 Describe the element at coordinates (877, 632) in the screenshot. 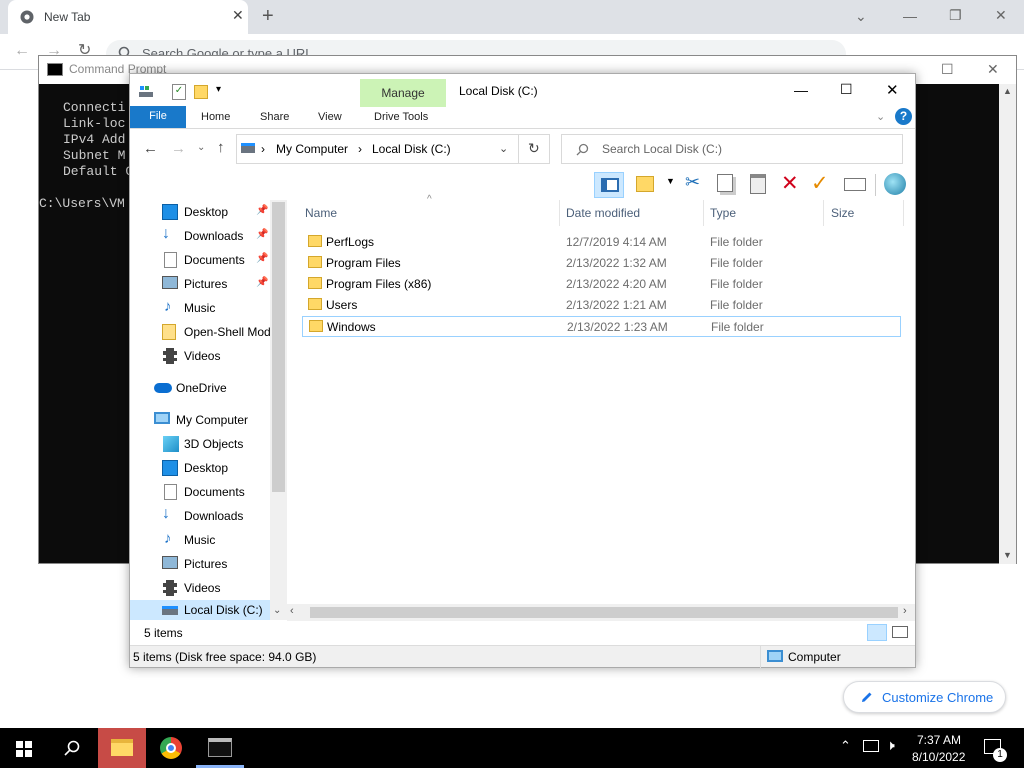

I see `details-view-icon` at that location.